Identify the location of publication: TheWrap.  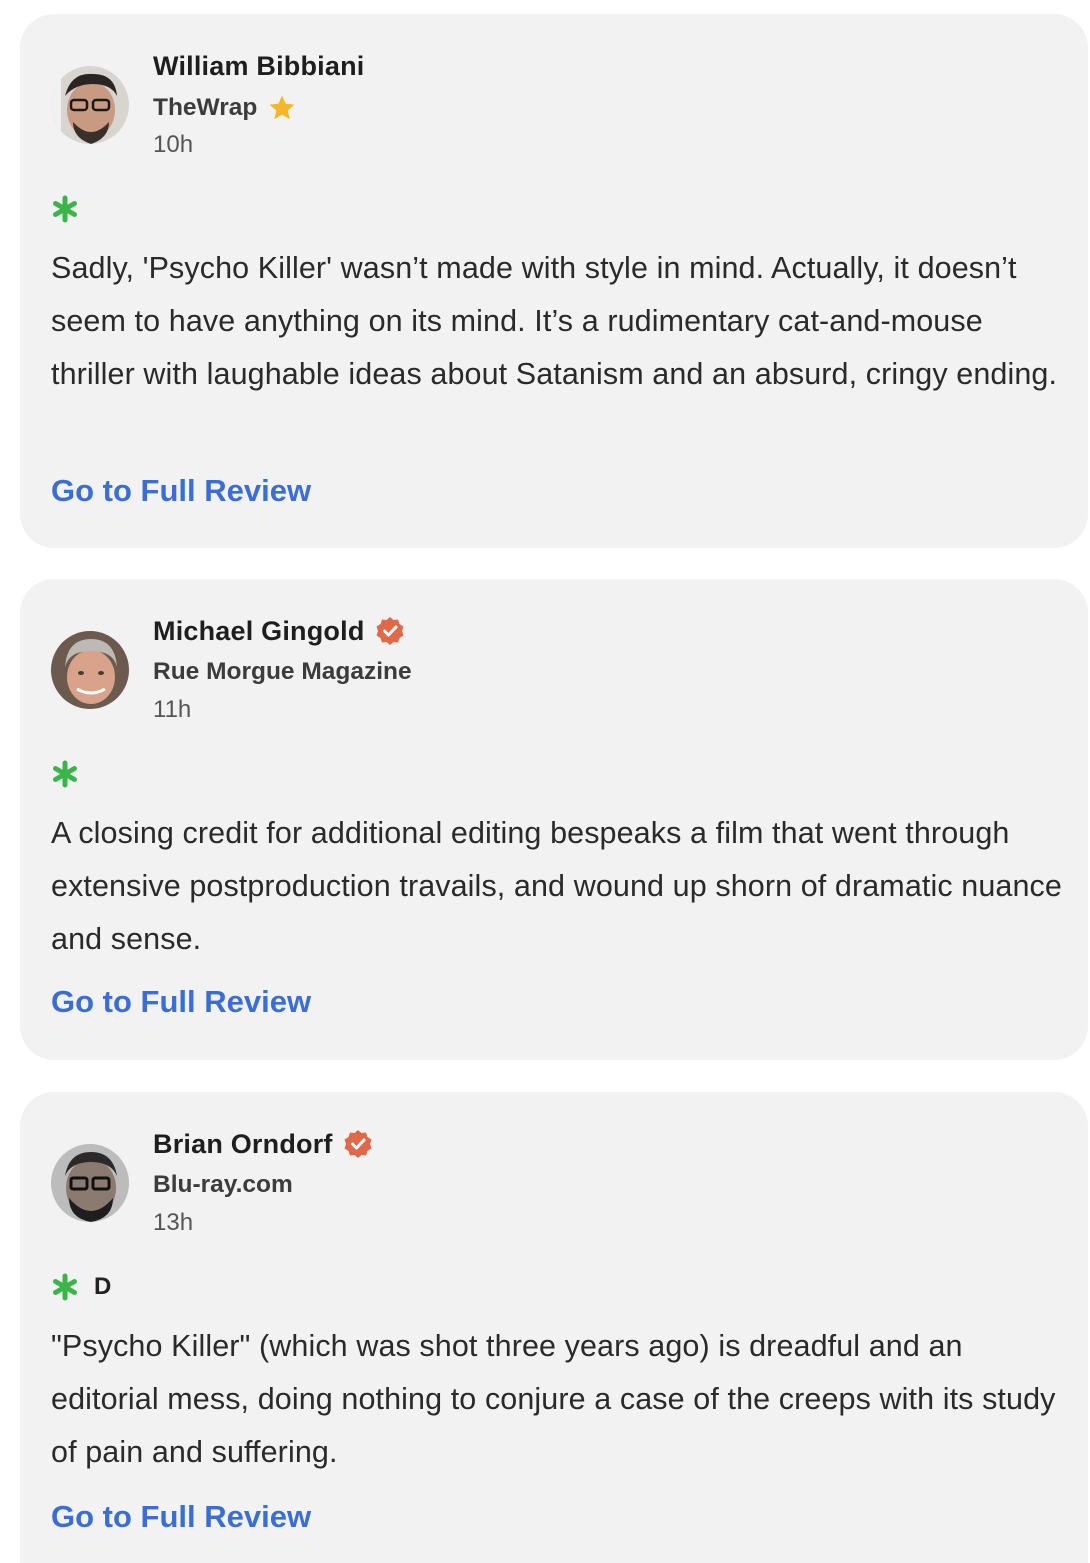
(225, 108).